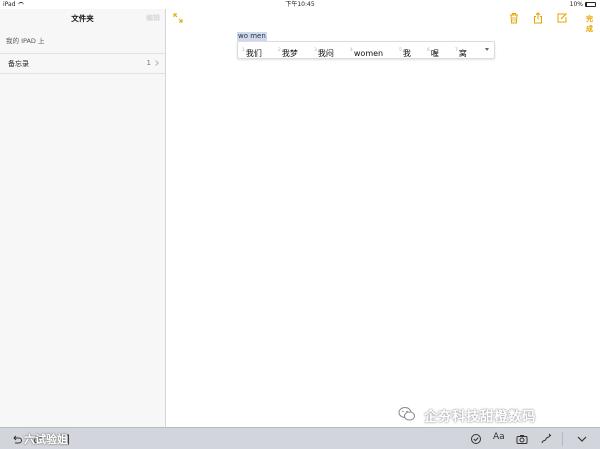 This screenshot has width=600, height=449. I want to click on candidate-word: 我们, so click(253, 53).